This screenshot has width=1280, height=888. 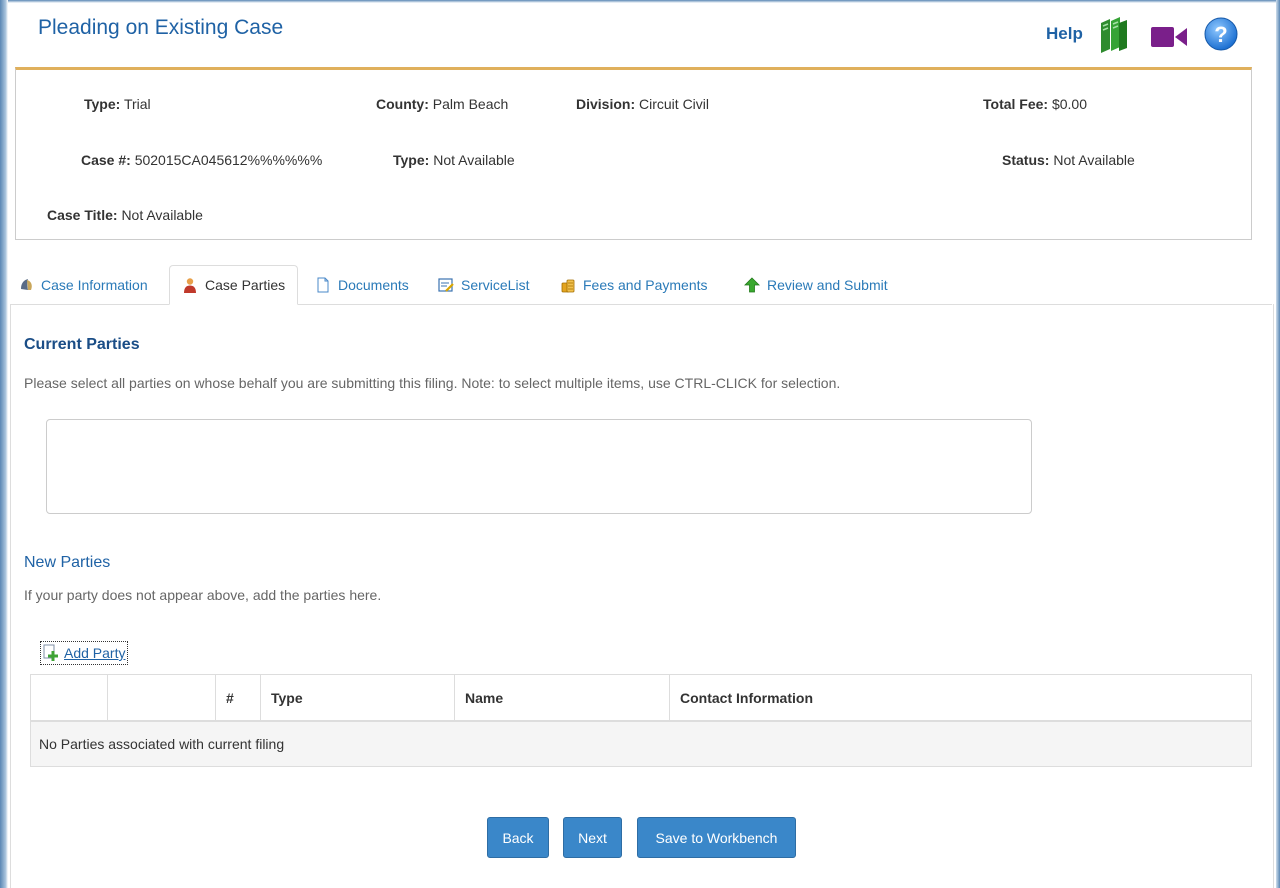 I want to click on window-frame-top, so click(x=640, y=1).